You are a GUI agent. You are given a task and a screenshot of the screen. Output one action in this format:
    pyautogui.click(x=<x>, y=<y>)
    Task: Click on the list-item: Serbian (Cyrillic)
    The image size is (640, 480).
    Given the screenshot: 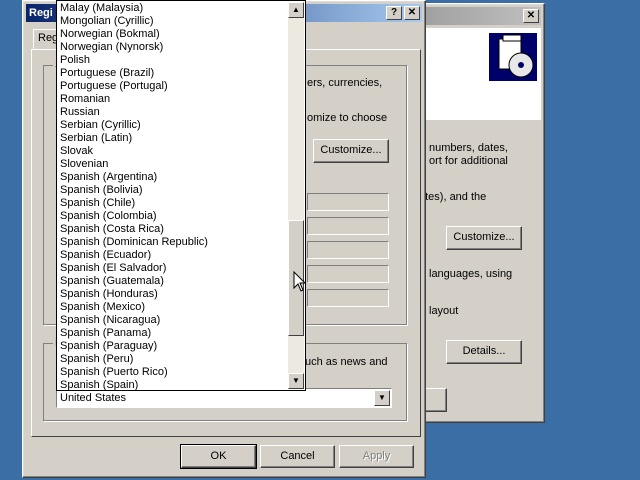 What is the action you would take?
    pyautogui.click(x=174, y=125)
    